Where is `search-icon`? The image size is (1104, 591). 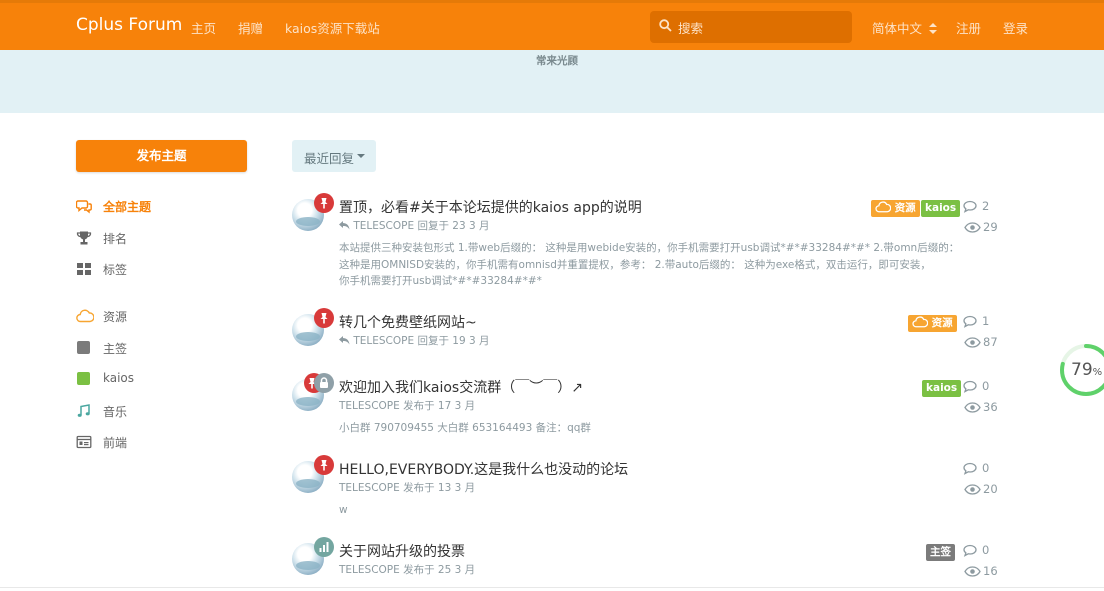 search-icon is located at coordinates (665, 25).